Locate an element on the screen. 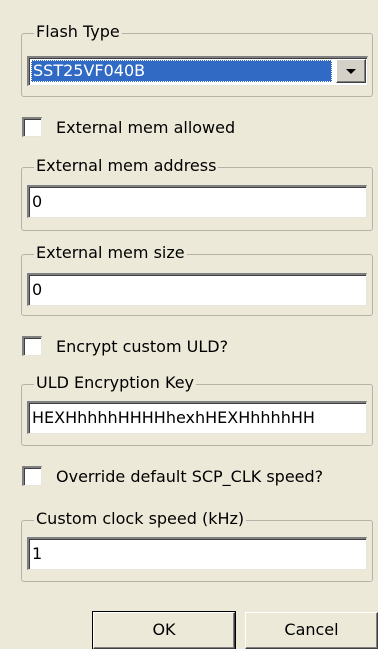 This screenshot has width=378, height=649. external-mem-allowed-row: External mem allowed is located at coordinates (128, 127).